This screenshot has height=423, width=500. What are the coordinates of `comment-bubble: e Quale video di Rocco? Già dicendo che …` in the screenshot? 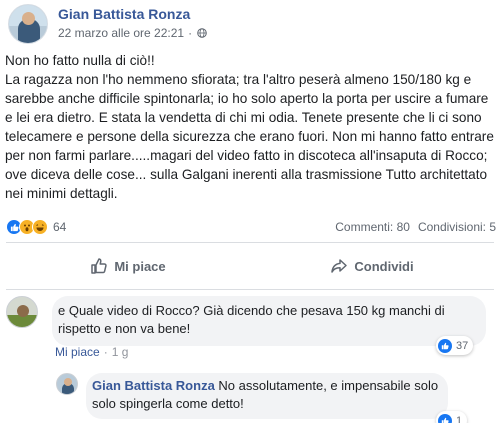 It's located at (269, 321).